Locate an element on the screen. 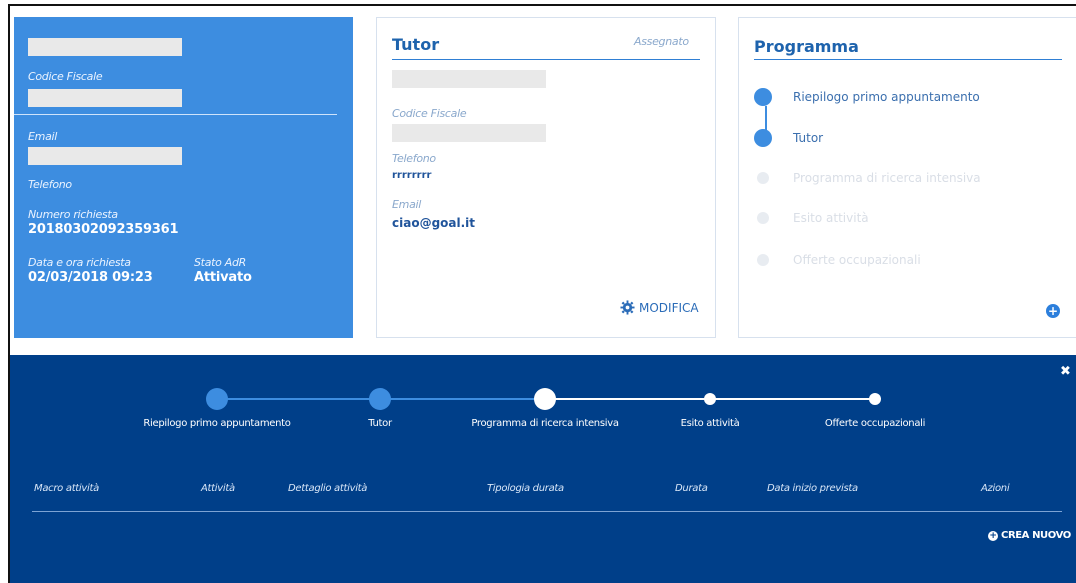  tutor-codice-fiscale-label: Codice Fiscale is located at coordinates (429, 113).